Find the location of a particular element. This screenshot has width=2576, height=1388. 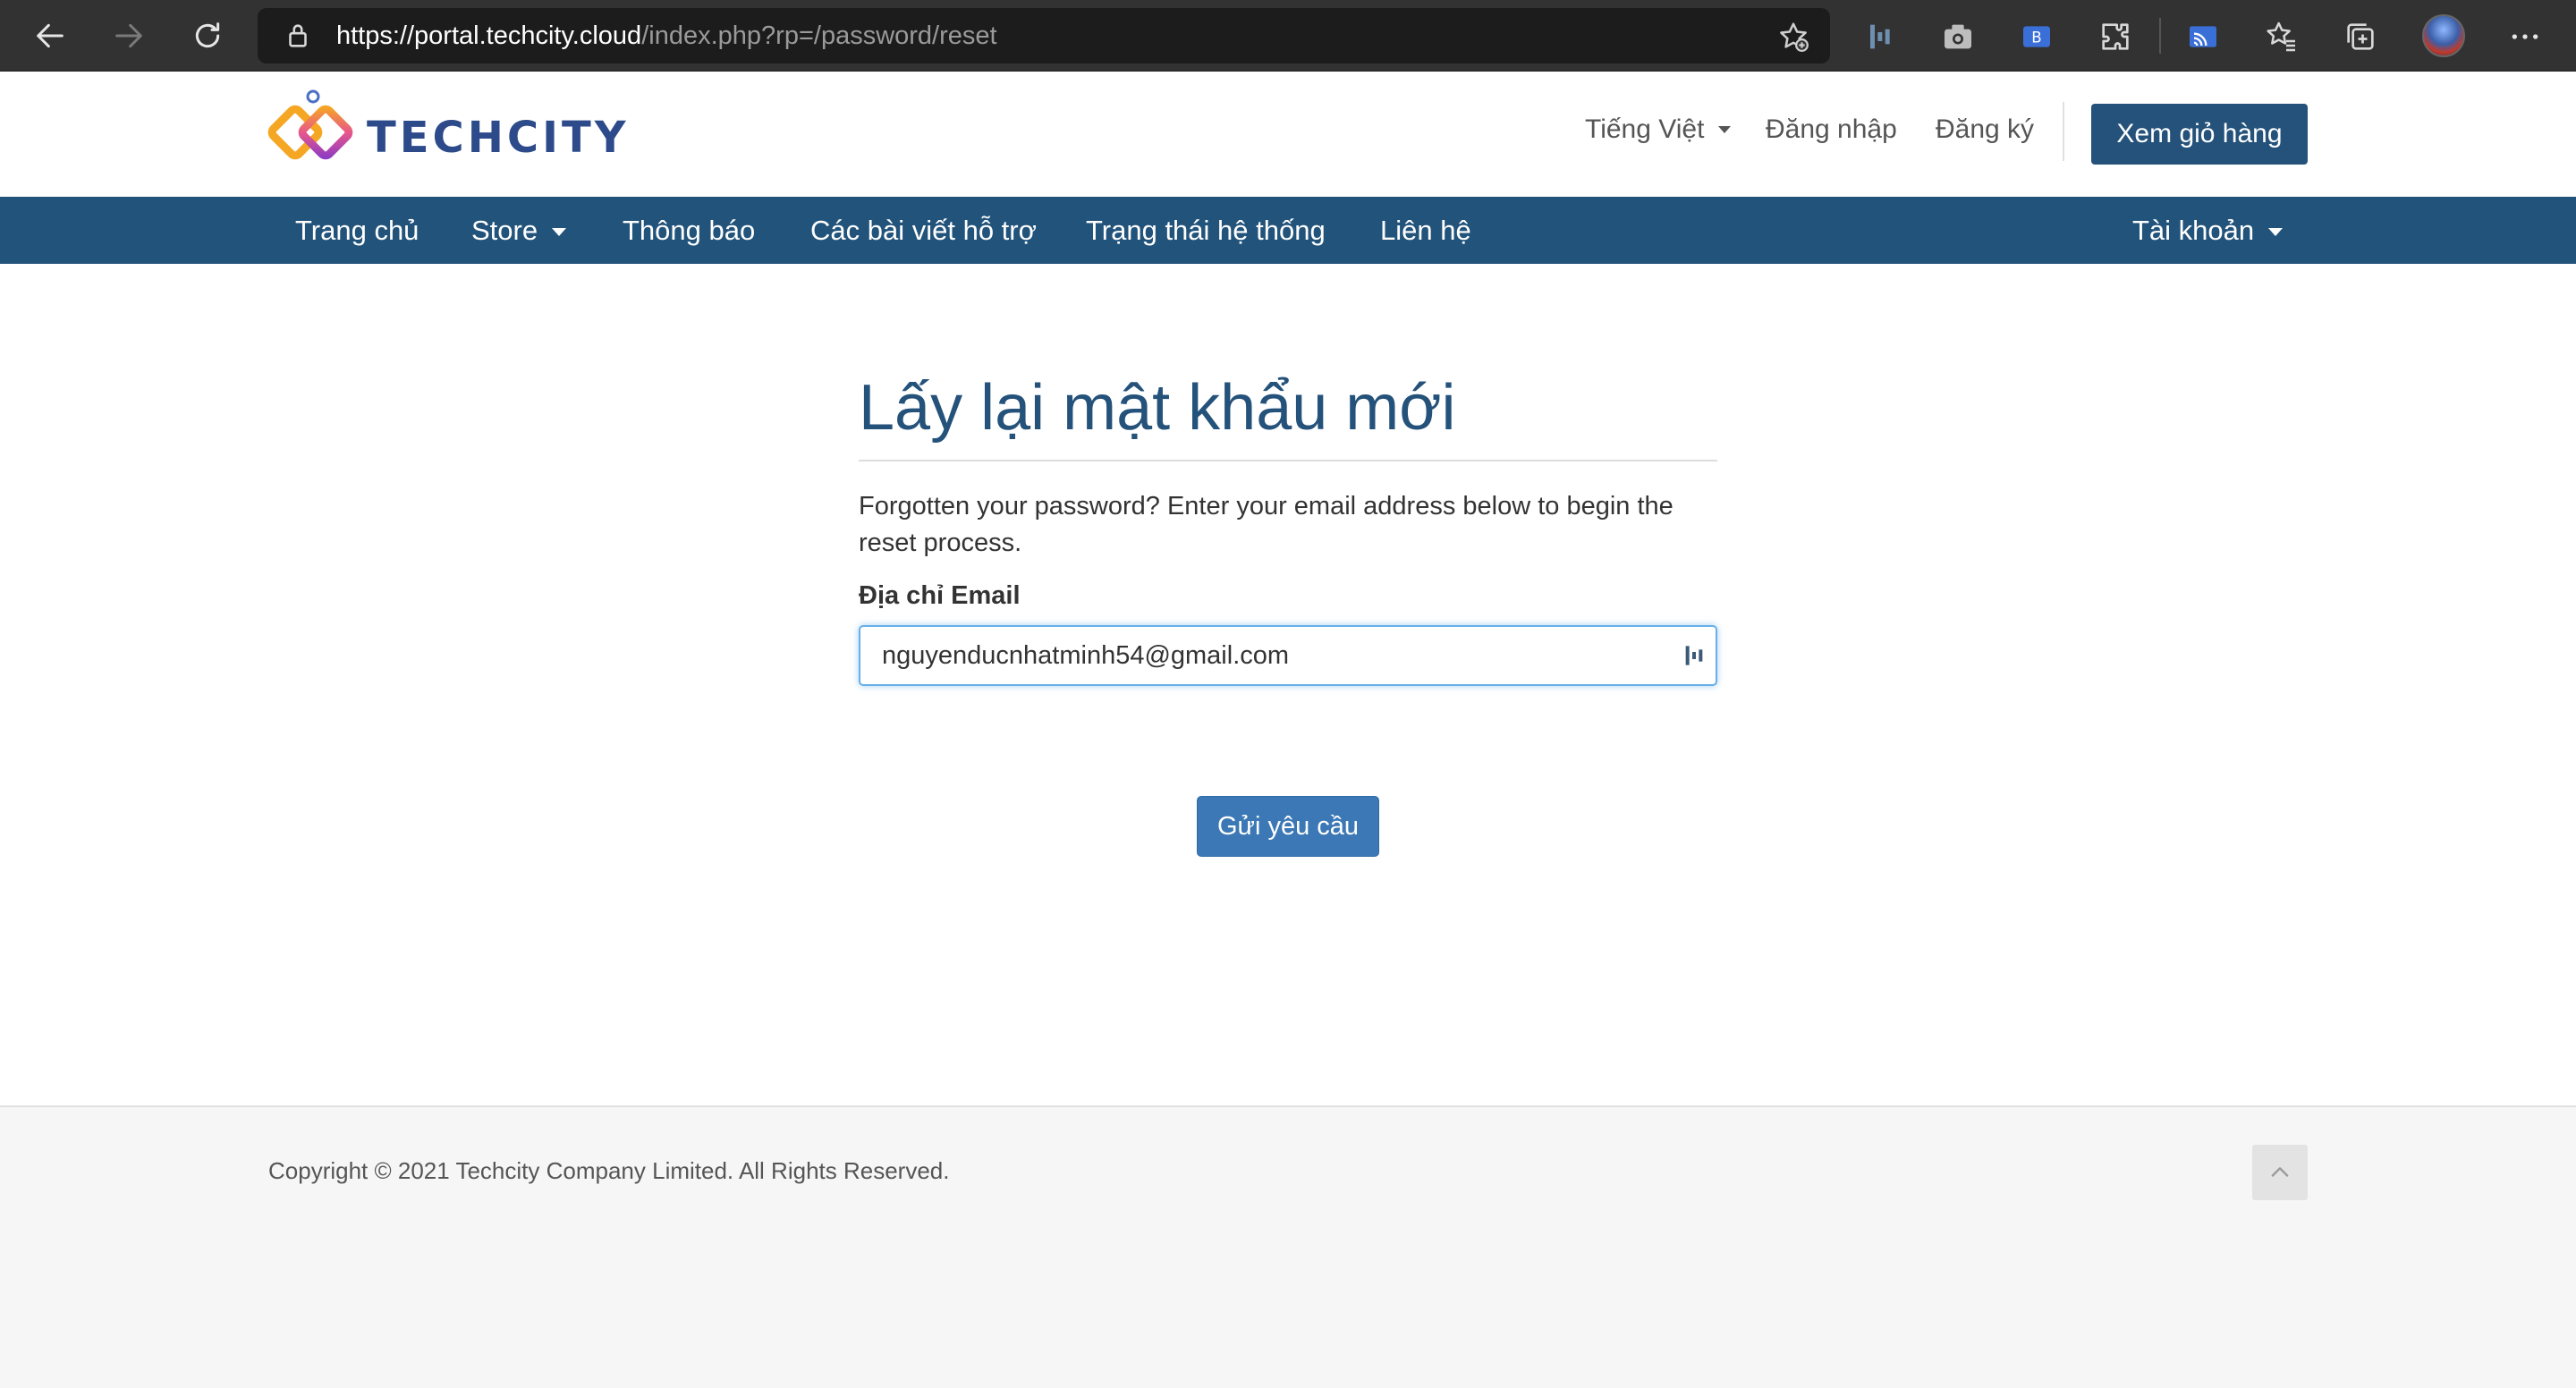

extension-translate: B is located at coordinates (2036, 37).